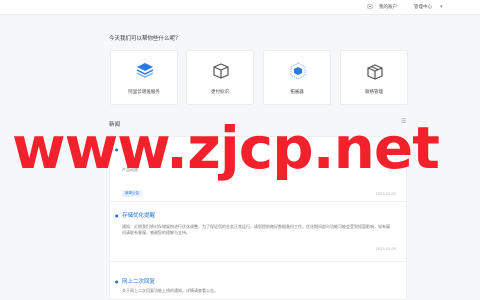  Describe the element at coordinates (138, 281) in the screenshot. I see `news-item-title: 网上二次回复` at that location.